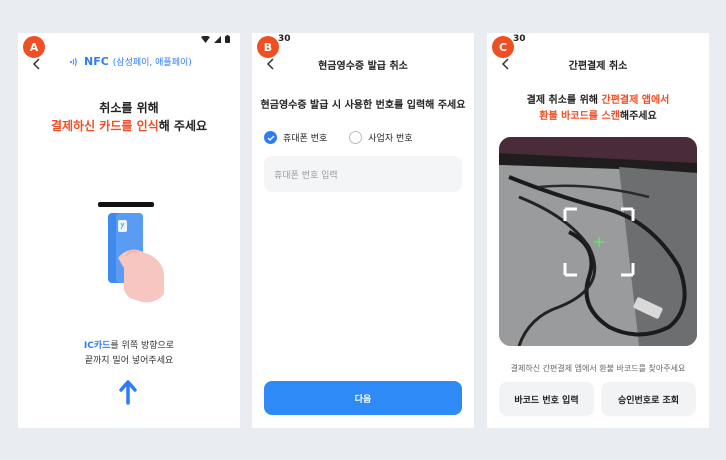  I want to click on ic-card-label: IC카드, so click(97, 346).